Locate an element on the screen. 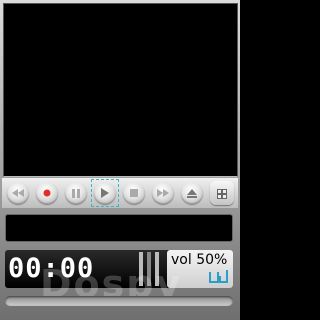 Image resolution: width=320 pixels, height=320 pixels. stop-button is located at coordinates (134, 193).